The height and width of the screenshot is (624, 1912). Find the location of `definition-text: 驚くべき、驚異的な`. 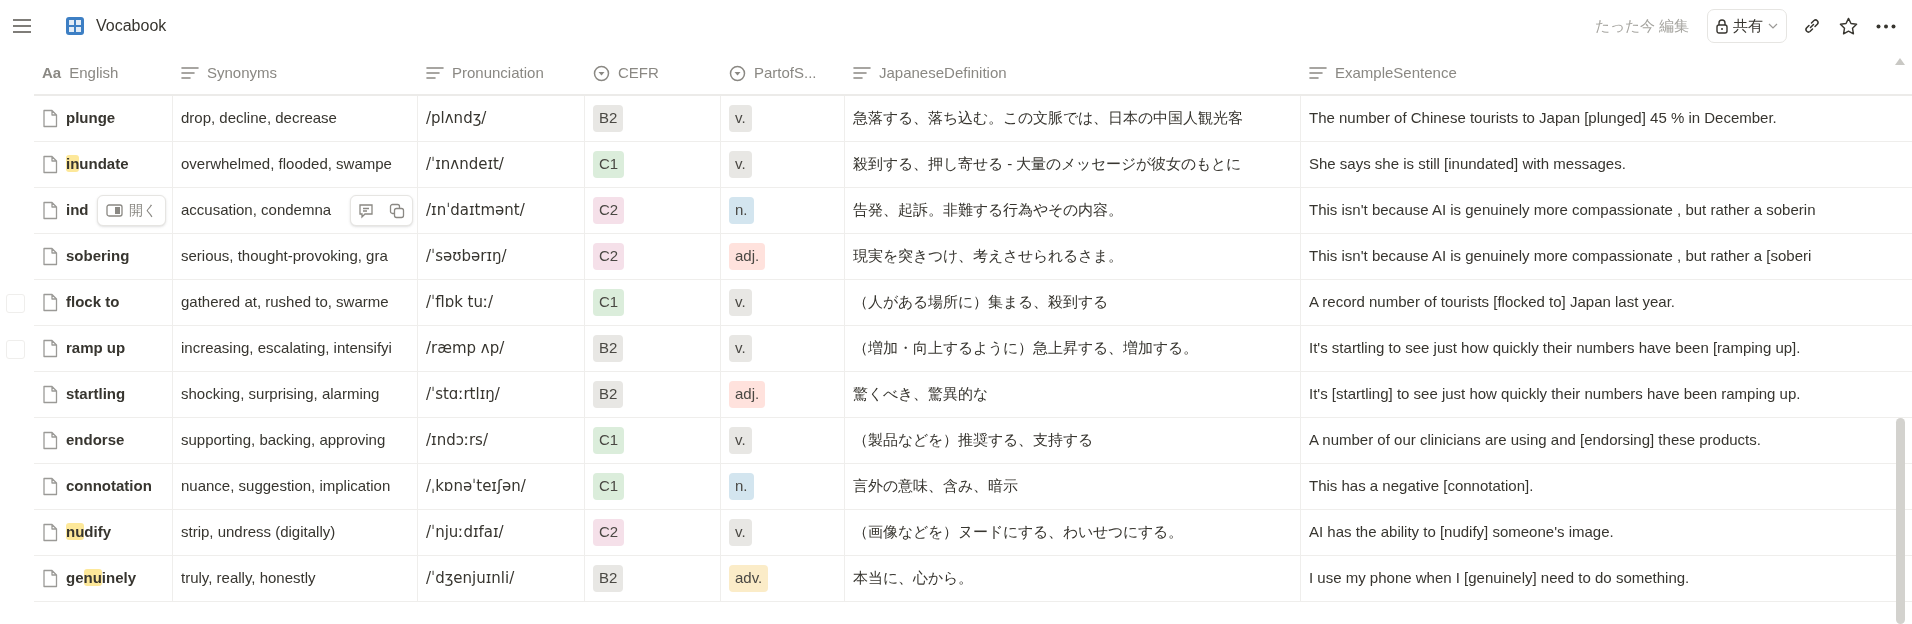

definition-text: 驚くべき、驚異的な is located at coordinates (920, 394).